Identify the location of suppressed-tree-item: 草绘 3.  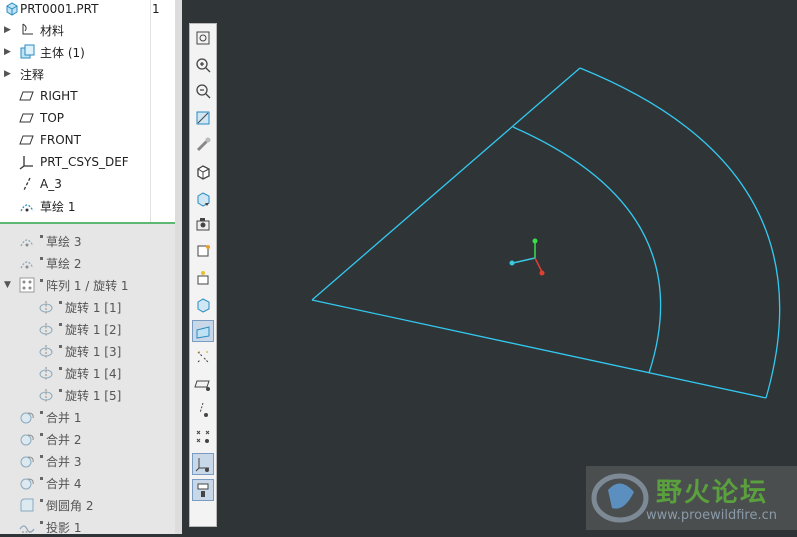
(87, 241).